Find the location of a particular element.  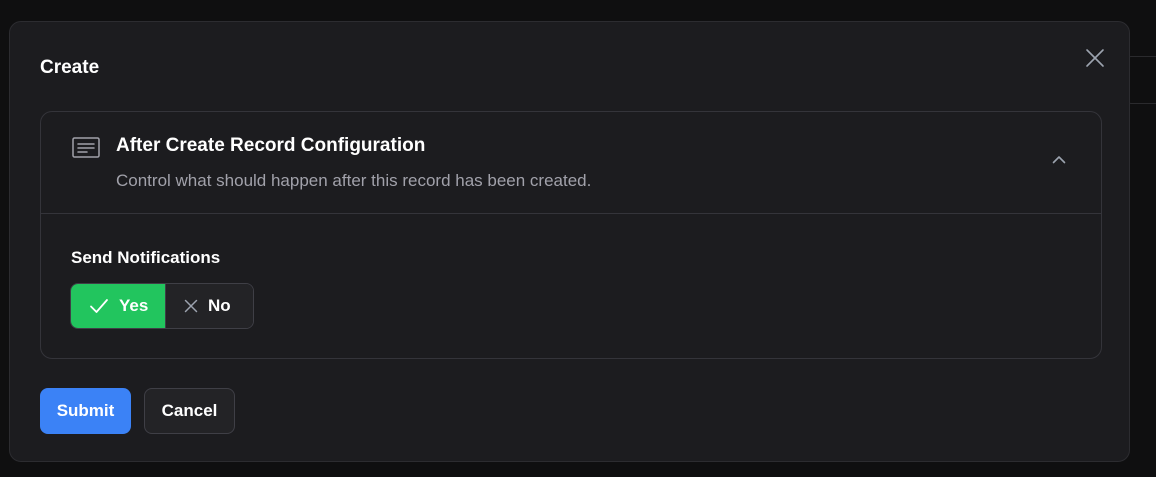

close-button is located at coordinates (1095, 58).